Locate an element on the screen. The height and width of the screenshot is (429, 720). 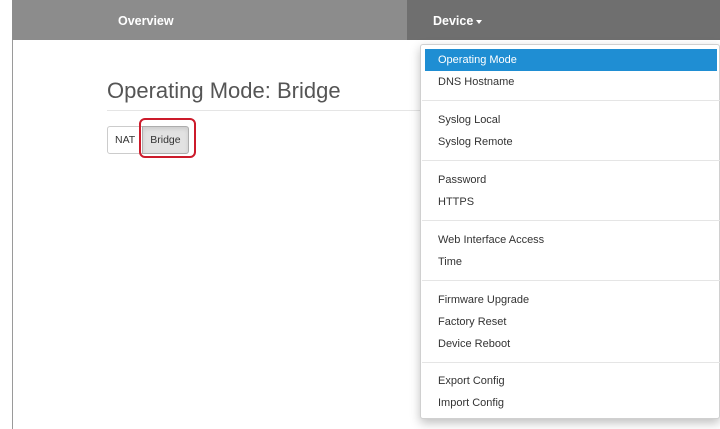
menu-item-time: Time is located at coordinates (571, 262).